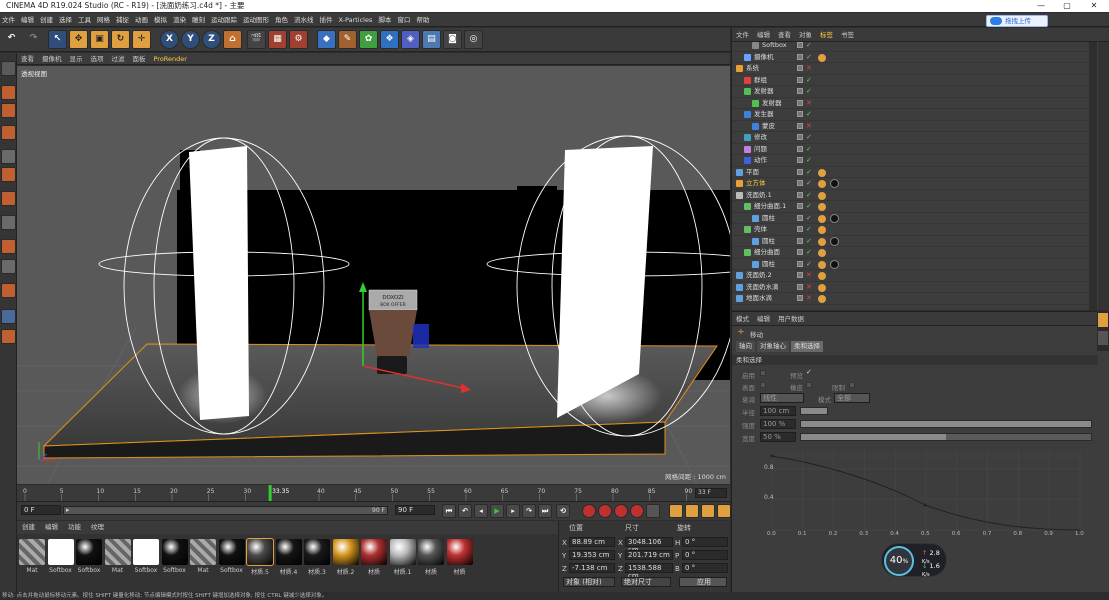 The width and height of the screenshot is (1109, 600). What do you see at coordinates (118, 59) in the screenshot?
I see `viewport-menu-item: 过滤` at bounding box center [118, 59].